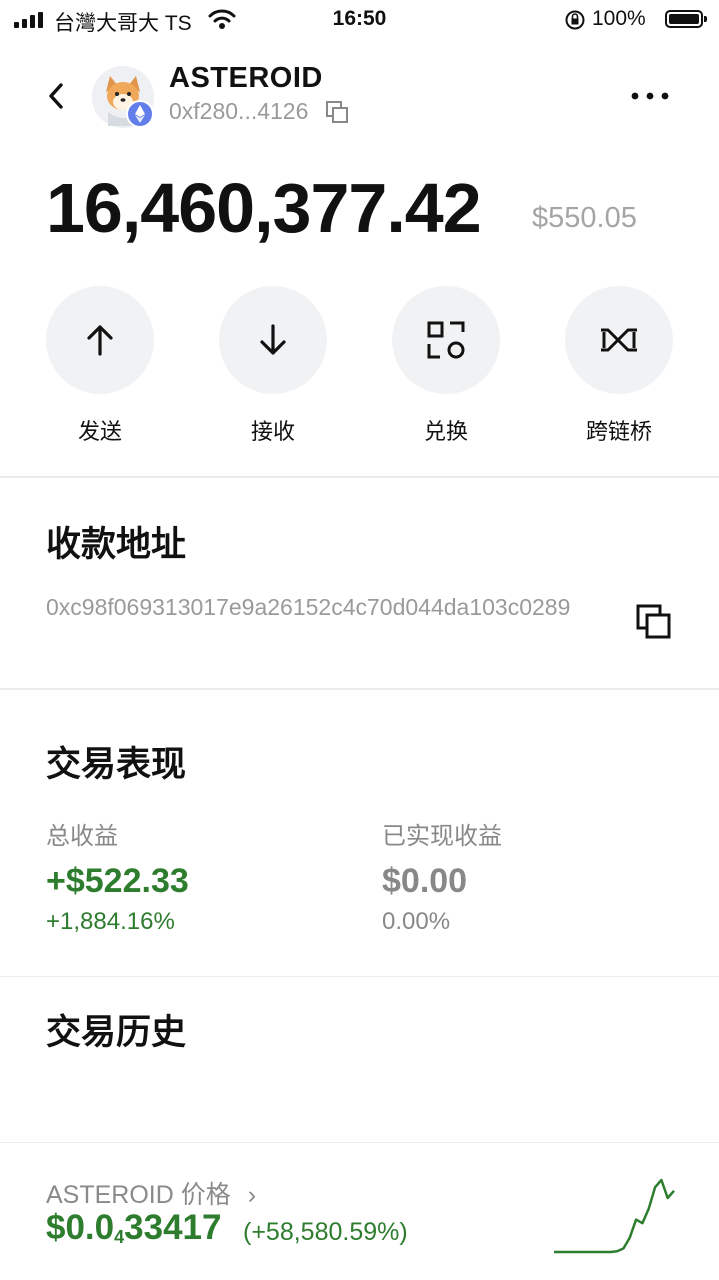 The height and width of the screenshot is (1280, 719). Describe the element at coordinates (138, 1195) in the screenshot. I see `price-label: ASTEROID 价格` at that location.